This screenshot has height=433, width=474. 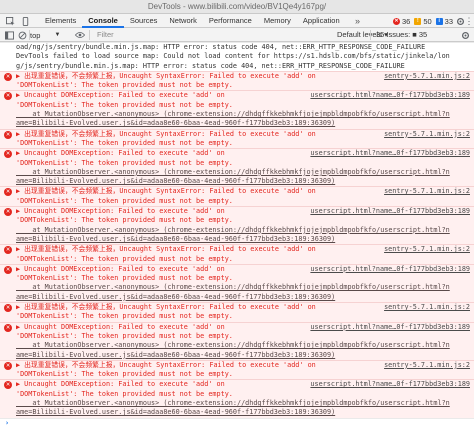 I want to click on filter-input: Filter, so click(x=105, y=35).